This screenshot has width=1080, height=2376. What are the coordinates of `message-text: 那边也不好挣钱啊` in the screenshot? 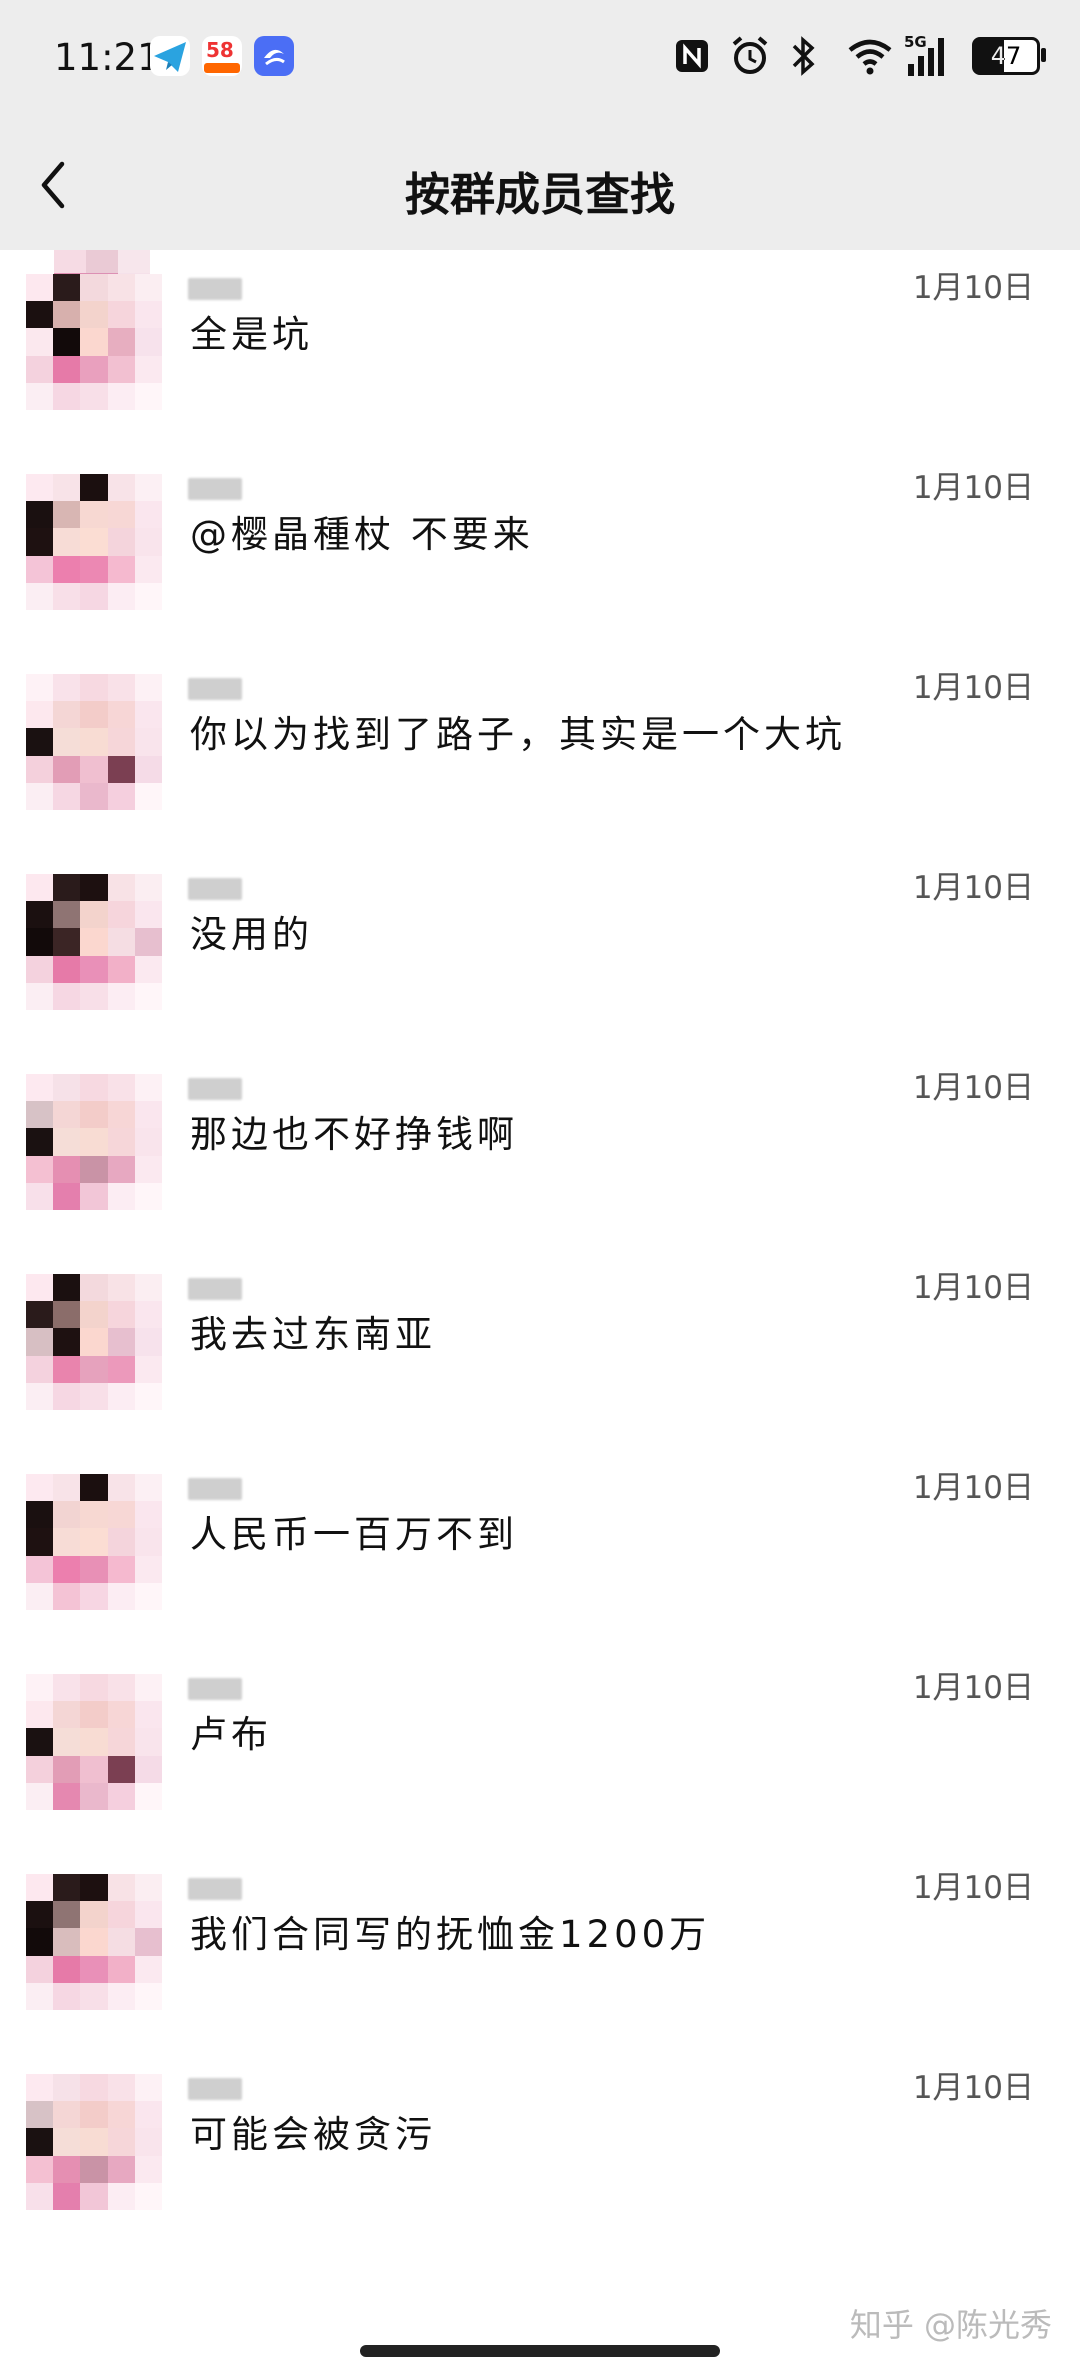 It's located at (354, 1134).